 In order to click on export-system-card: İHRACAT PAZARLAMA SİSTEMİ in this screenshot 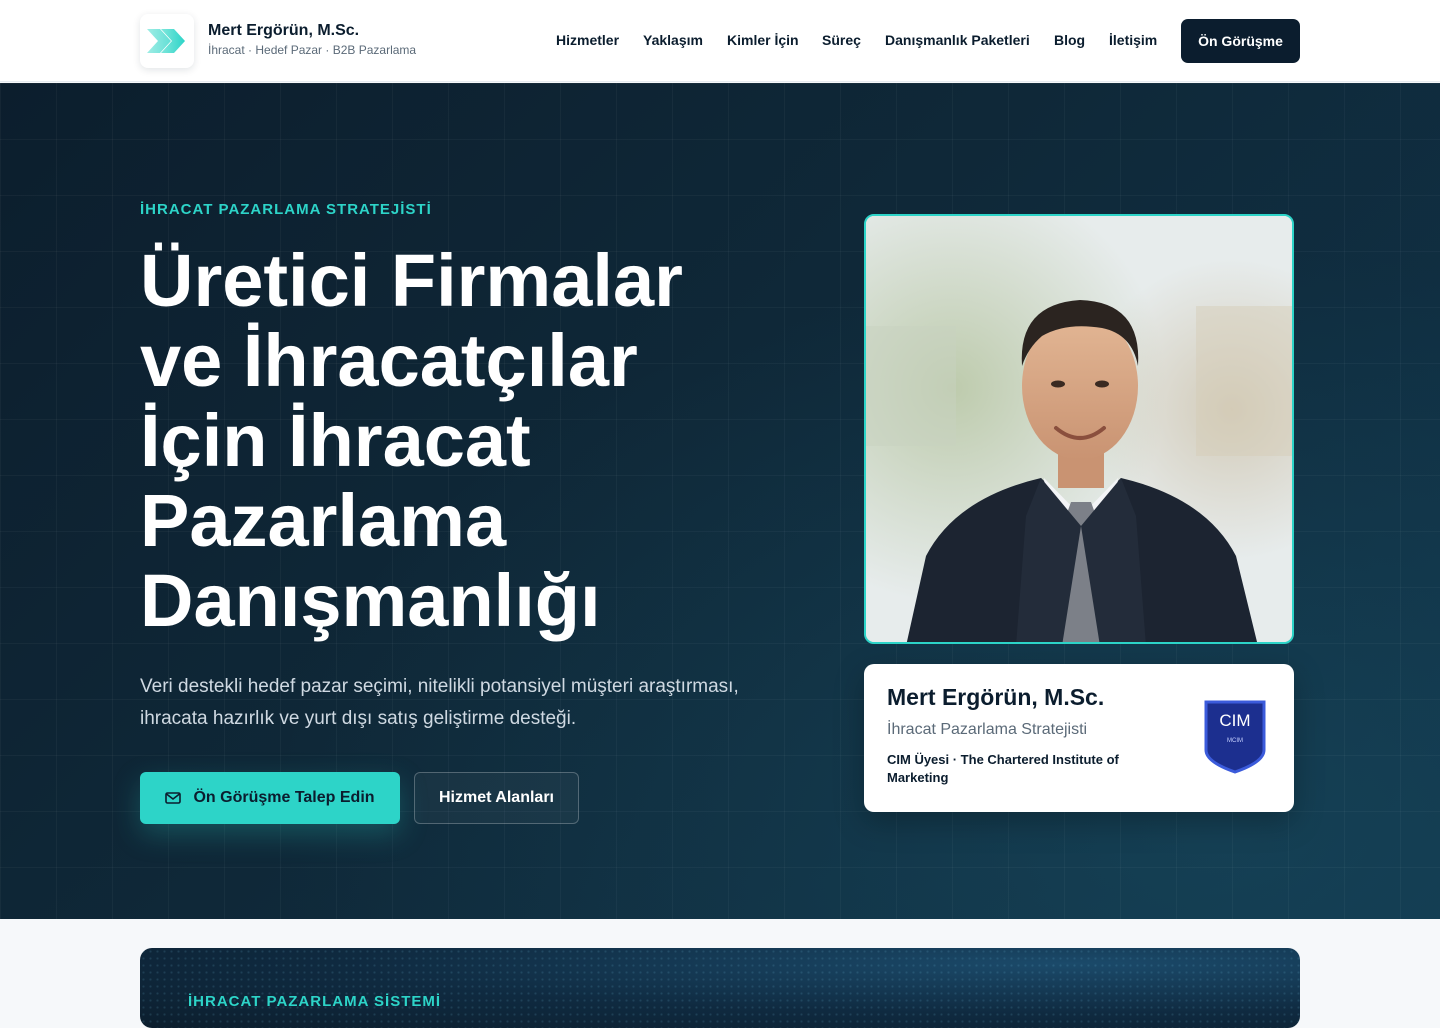, I will do `click(720, 988)`.